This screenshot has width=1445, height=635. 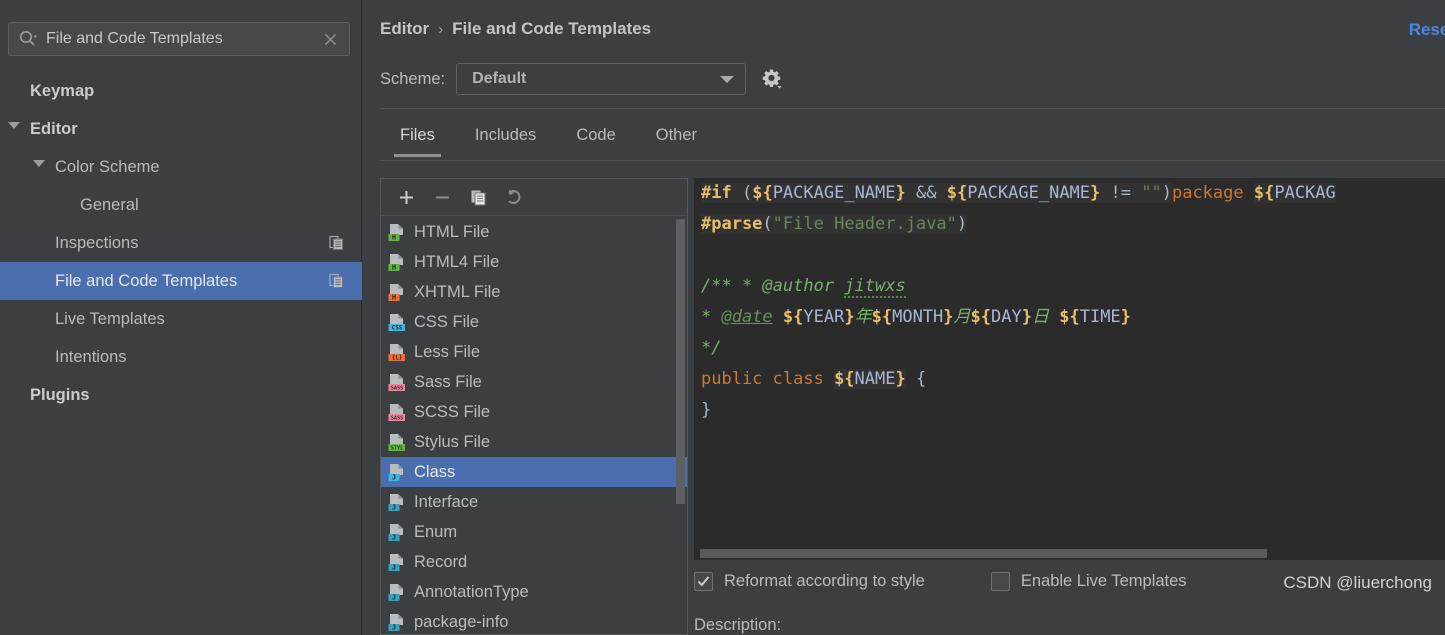 What do you see at coordinates (601, 79) in the screenshot?
I see `scheme-dropdown: Default` at bounding box center [601, 79].